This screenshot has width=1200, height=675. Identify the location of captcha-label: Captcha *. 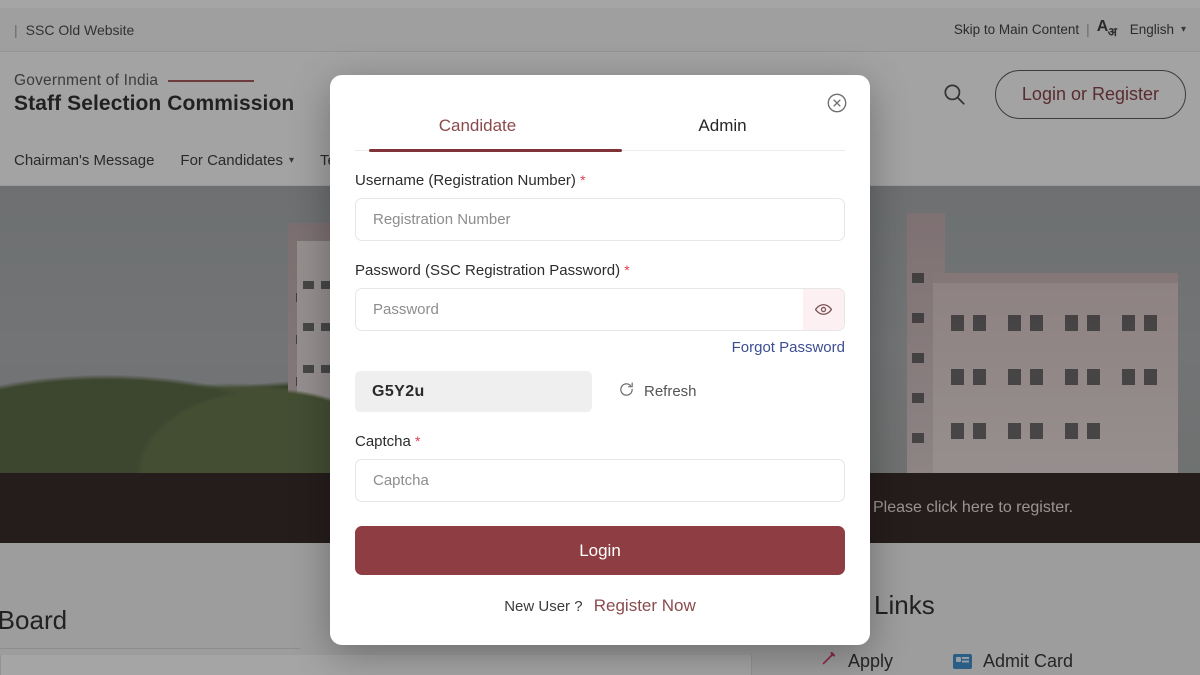
(600, 441).